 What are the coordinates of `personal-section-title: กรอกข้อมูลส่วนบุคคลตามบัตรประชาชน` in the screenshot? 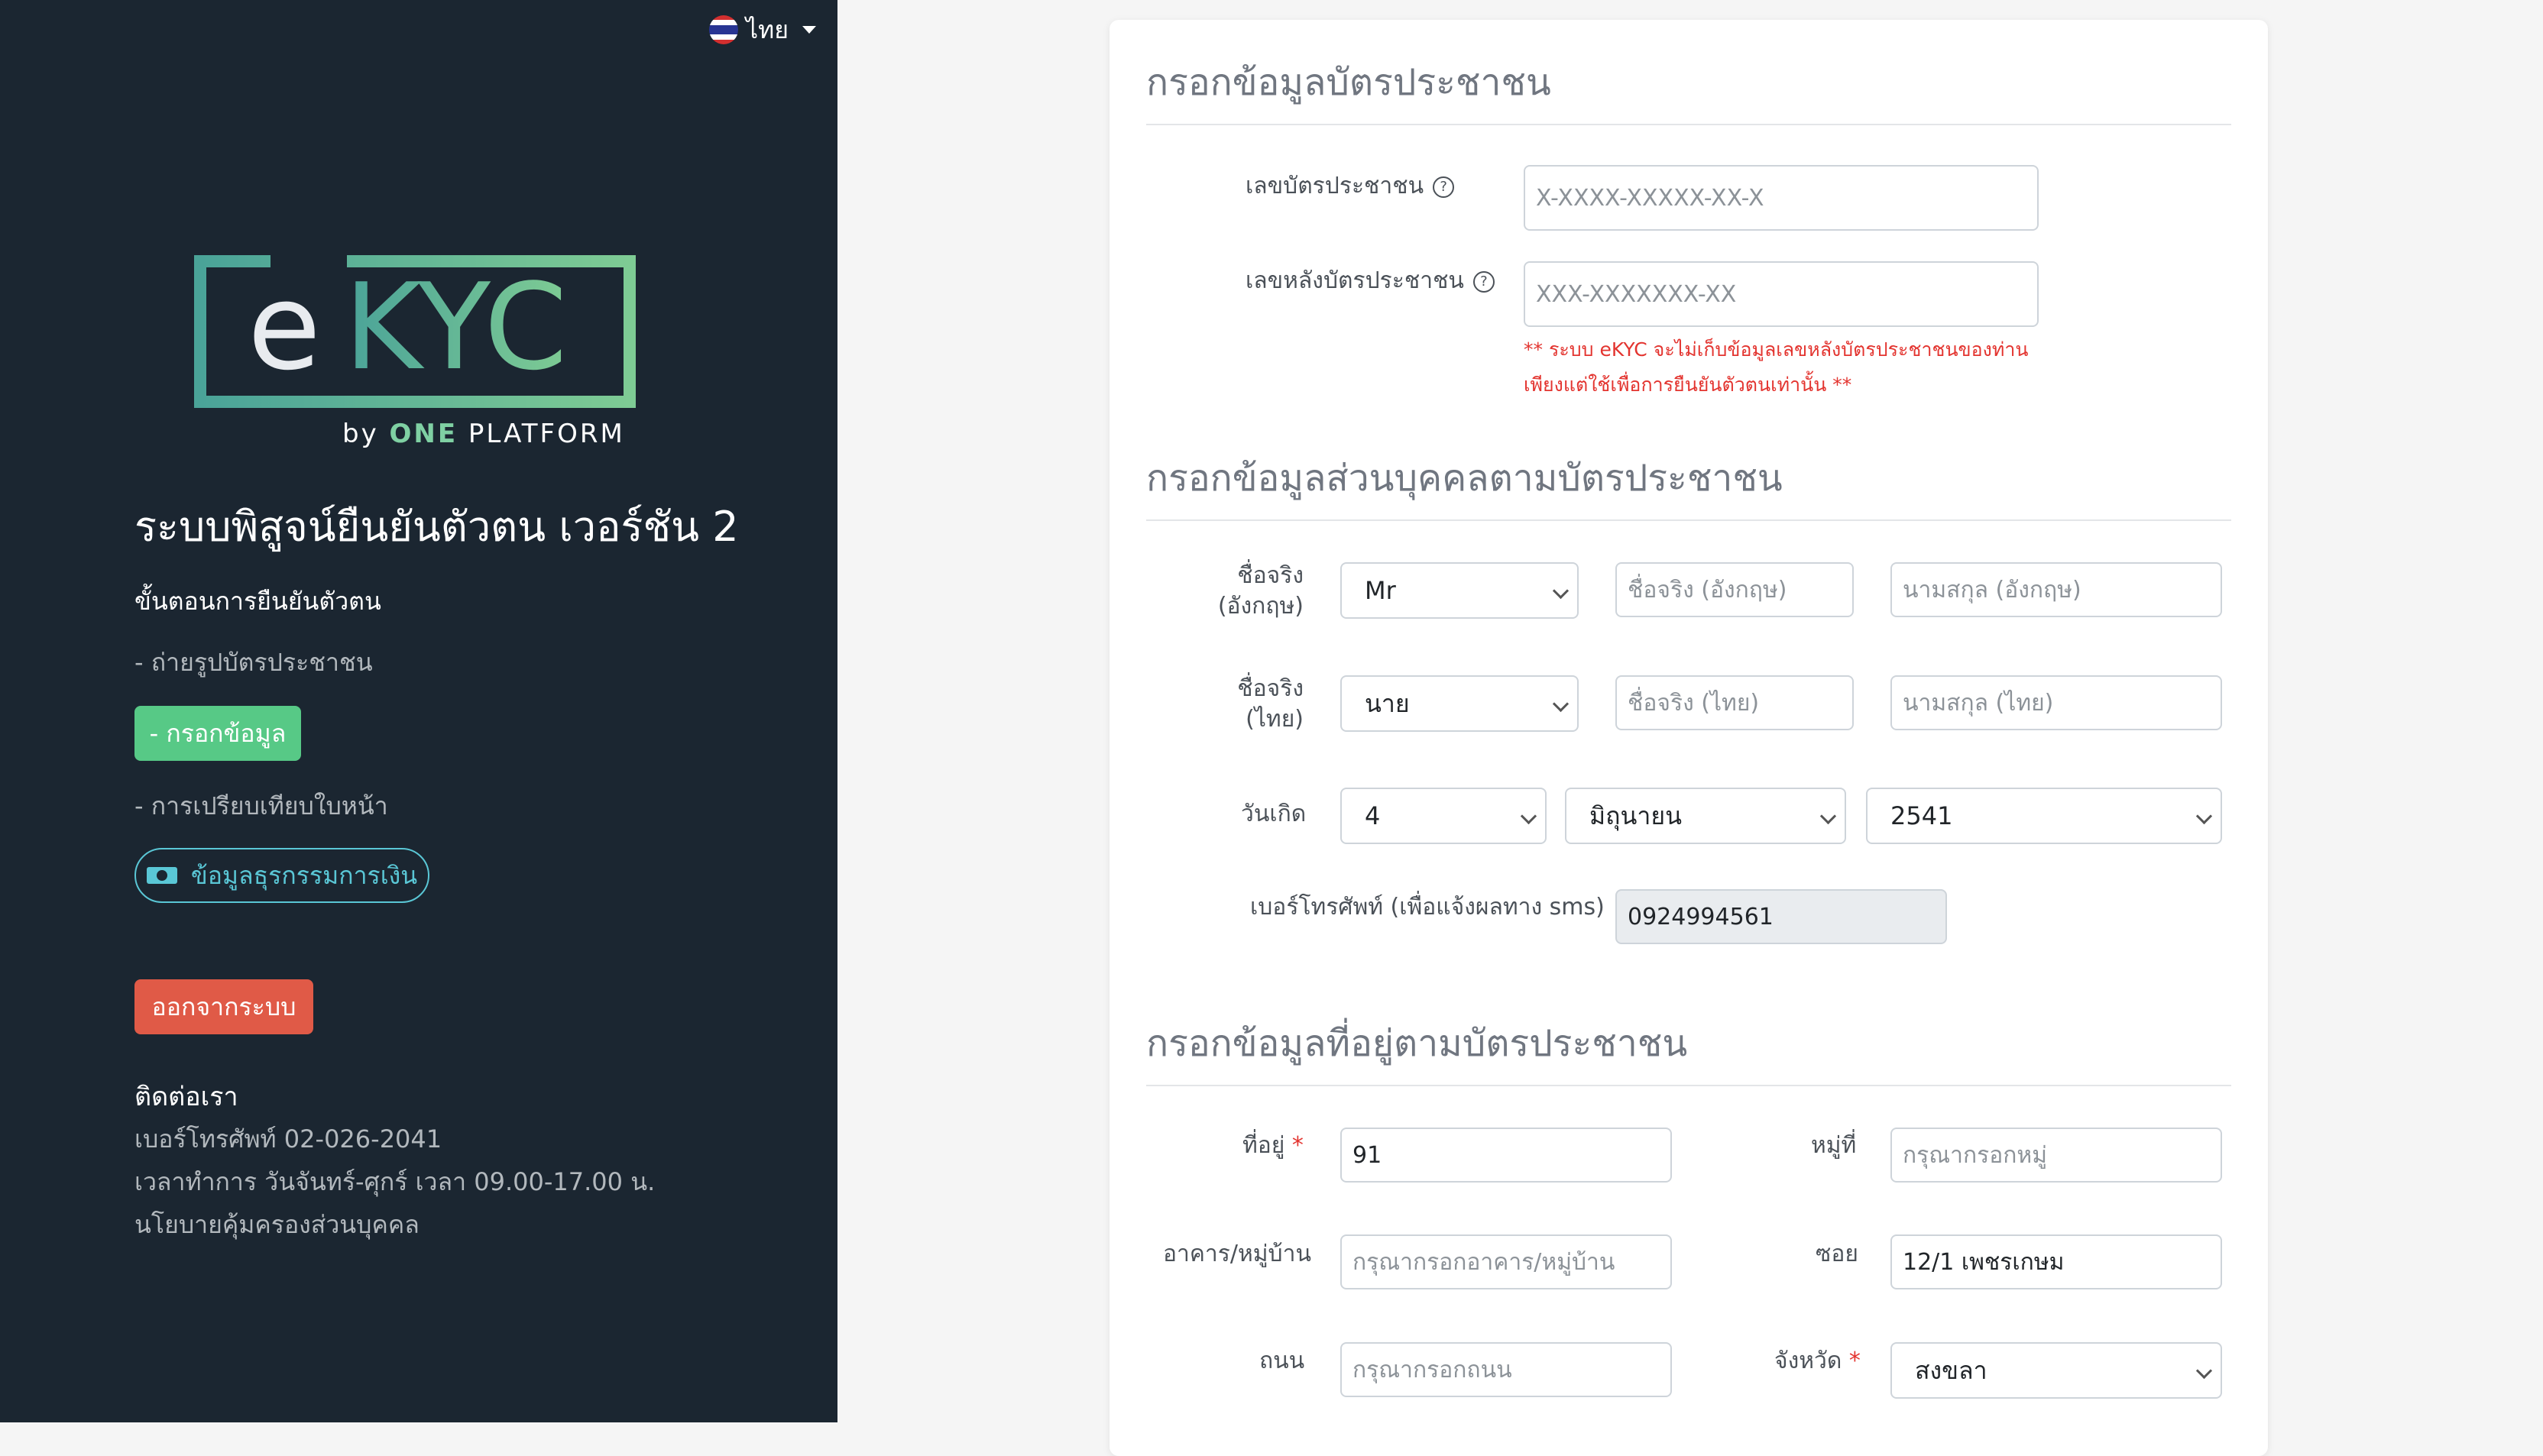 It's located at (1464, 479).